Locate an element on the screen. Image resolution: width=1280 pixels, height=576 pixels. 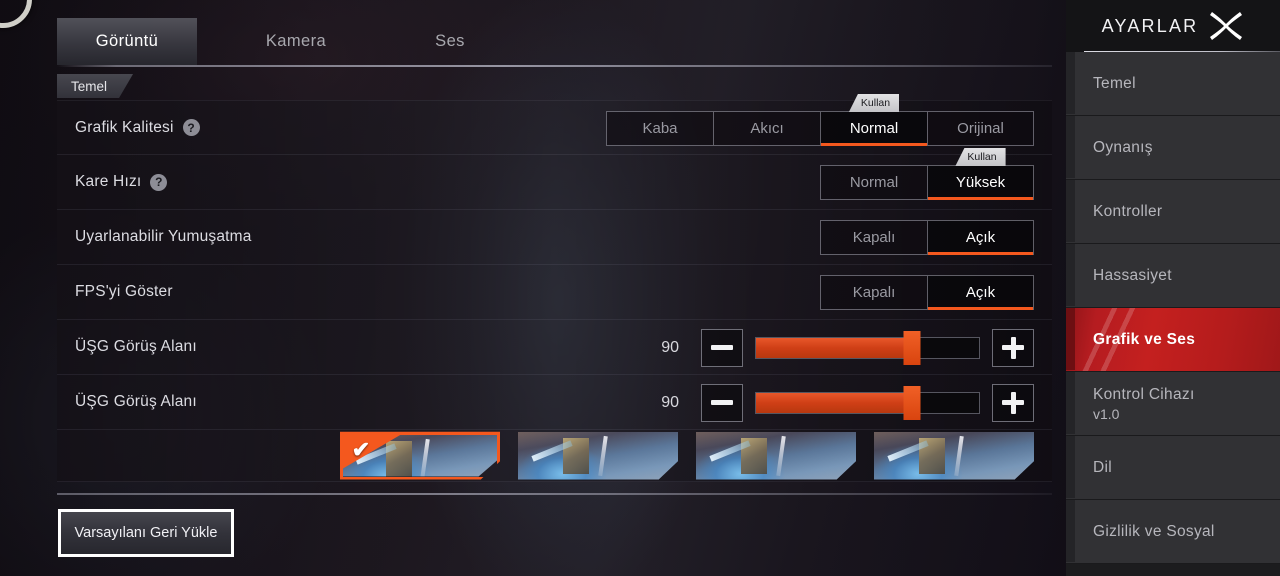
seg-orijinal: Orijinal is located at coordinates (980, 128).